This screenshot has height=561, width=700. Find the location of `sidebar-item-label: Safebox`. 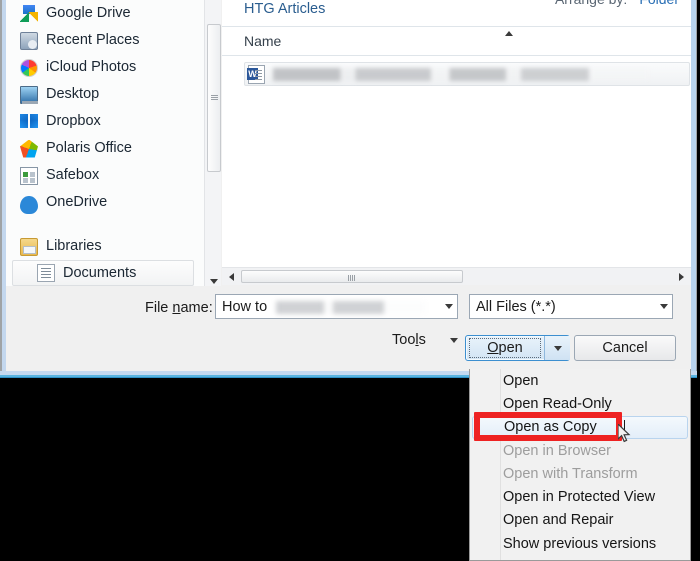

sidebar-item-label: Safebox is located at coordinates (73, 175).